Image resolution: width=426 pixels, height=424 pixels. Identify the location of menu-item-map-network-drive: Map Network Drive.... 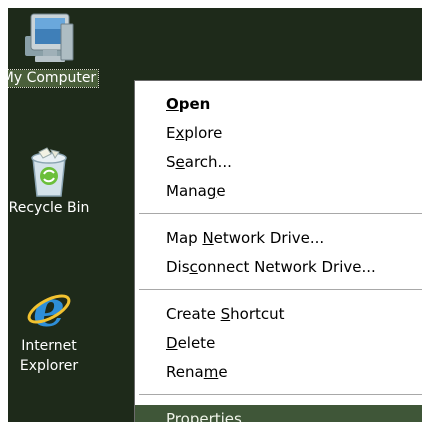
(278, 238).